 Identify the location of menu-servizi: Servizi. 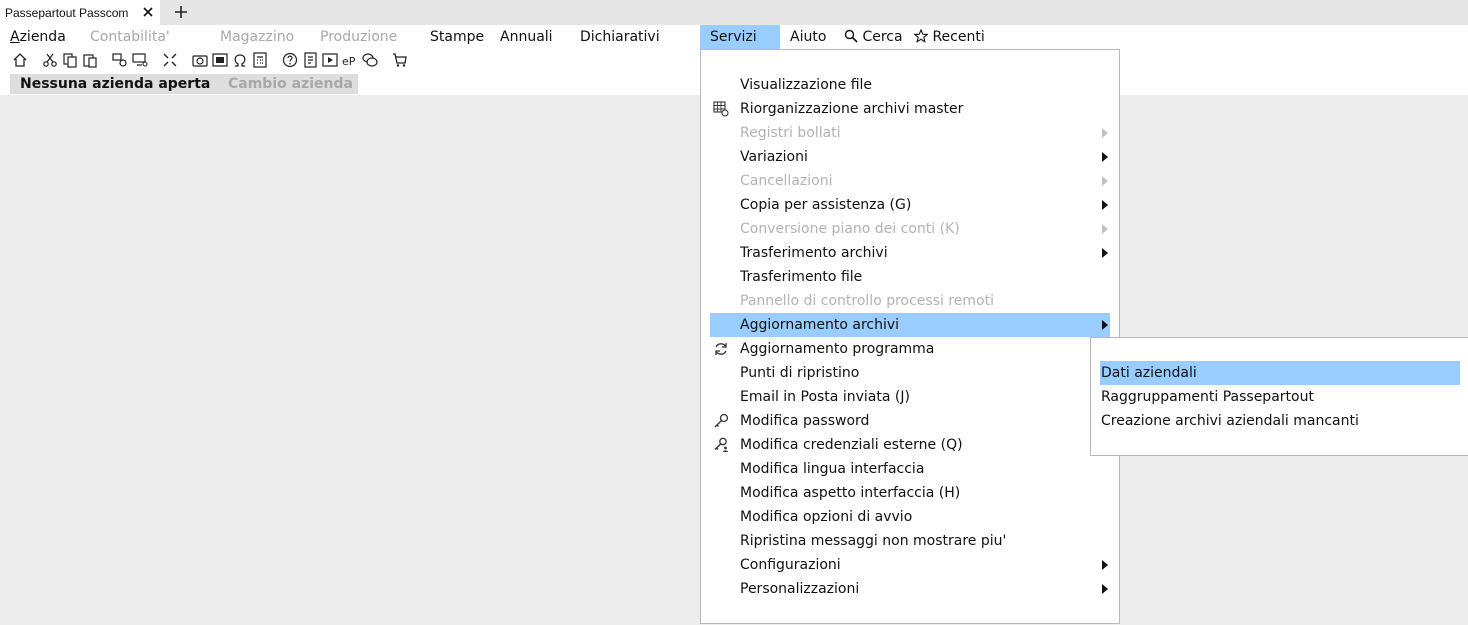
(740, 37).